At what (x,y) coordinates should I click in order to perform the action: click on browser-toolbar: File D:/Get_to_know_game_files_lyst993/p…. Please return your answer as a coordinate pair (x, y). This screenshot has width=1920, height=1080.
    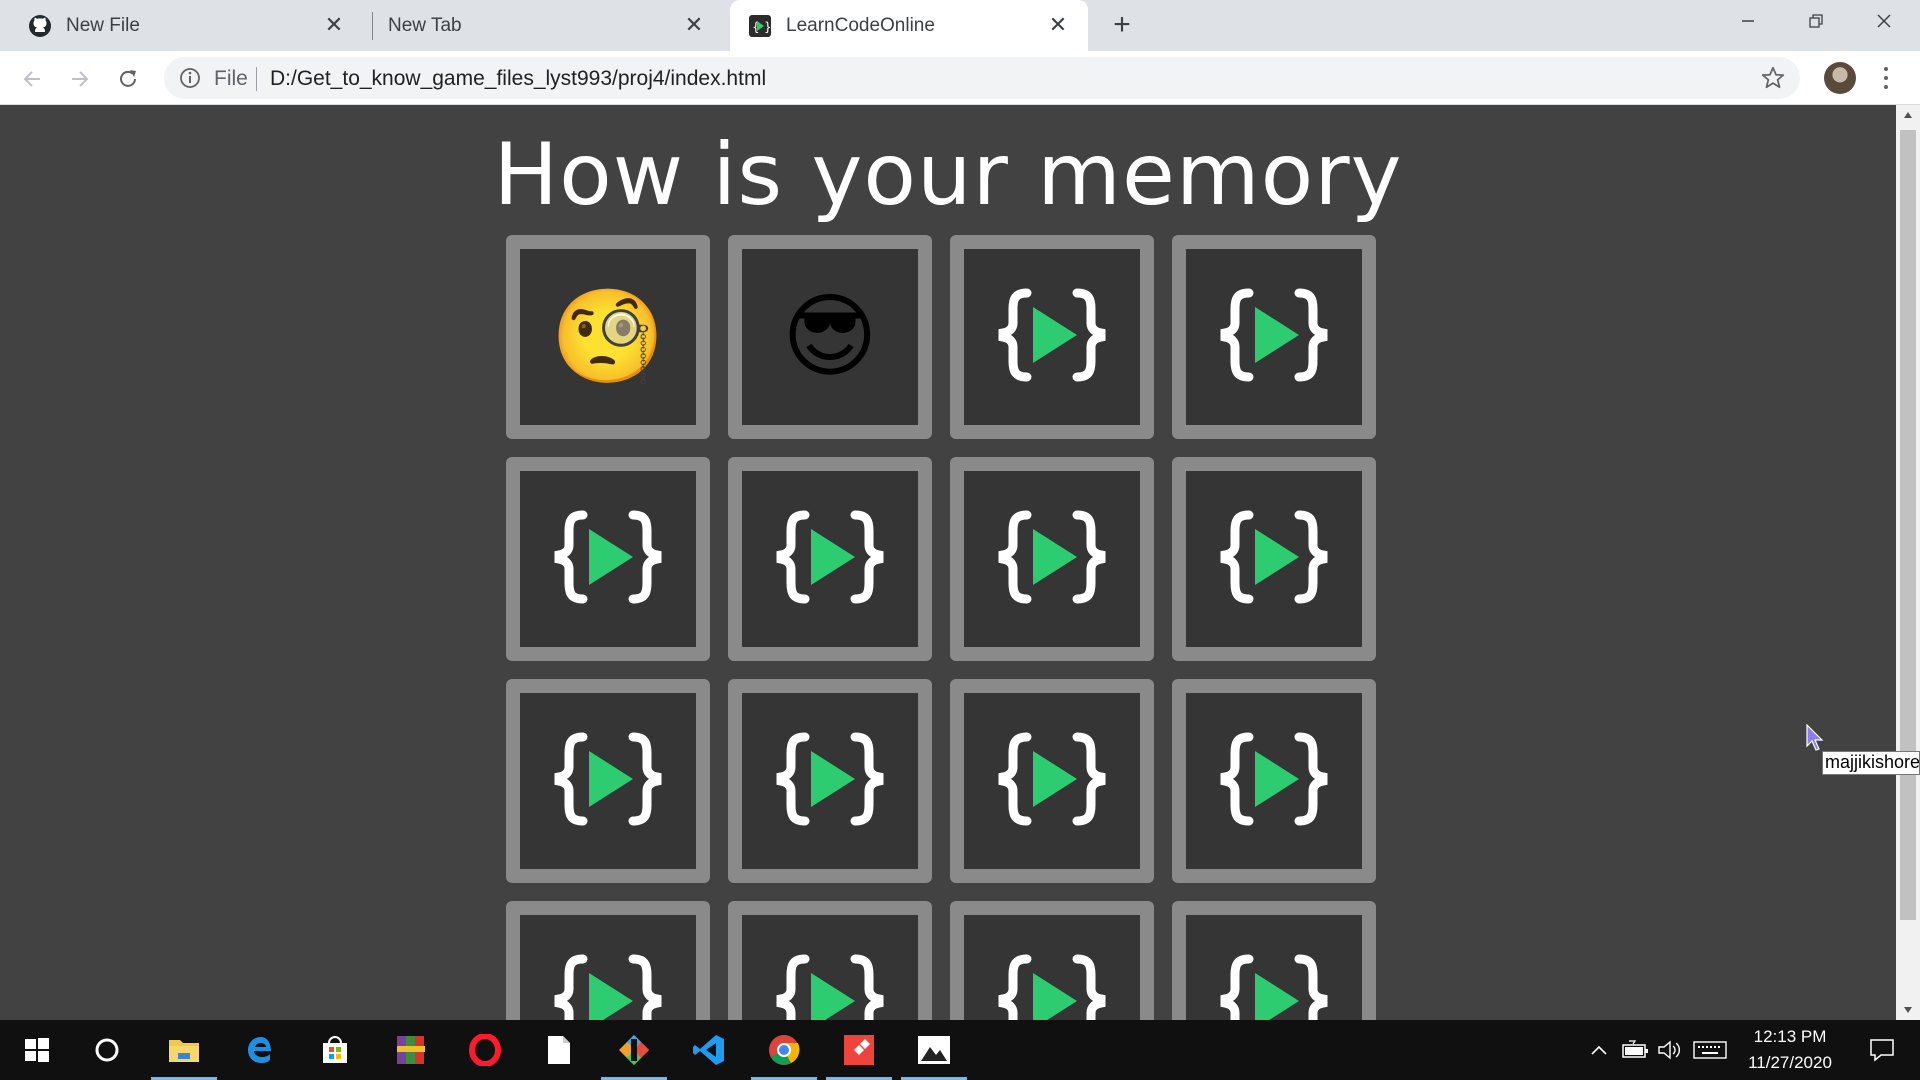
    Looking at the image, I should click on (960, 78).